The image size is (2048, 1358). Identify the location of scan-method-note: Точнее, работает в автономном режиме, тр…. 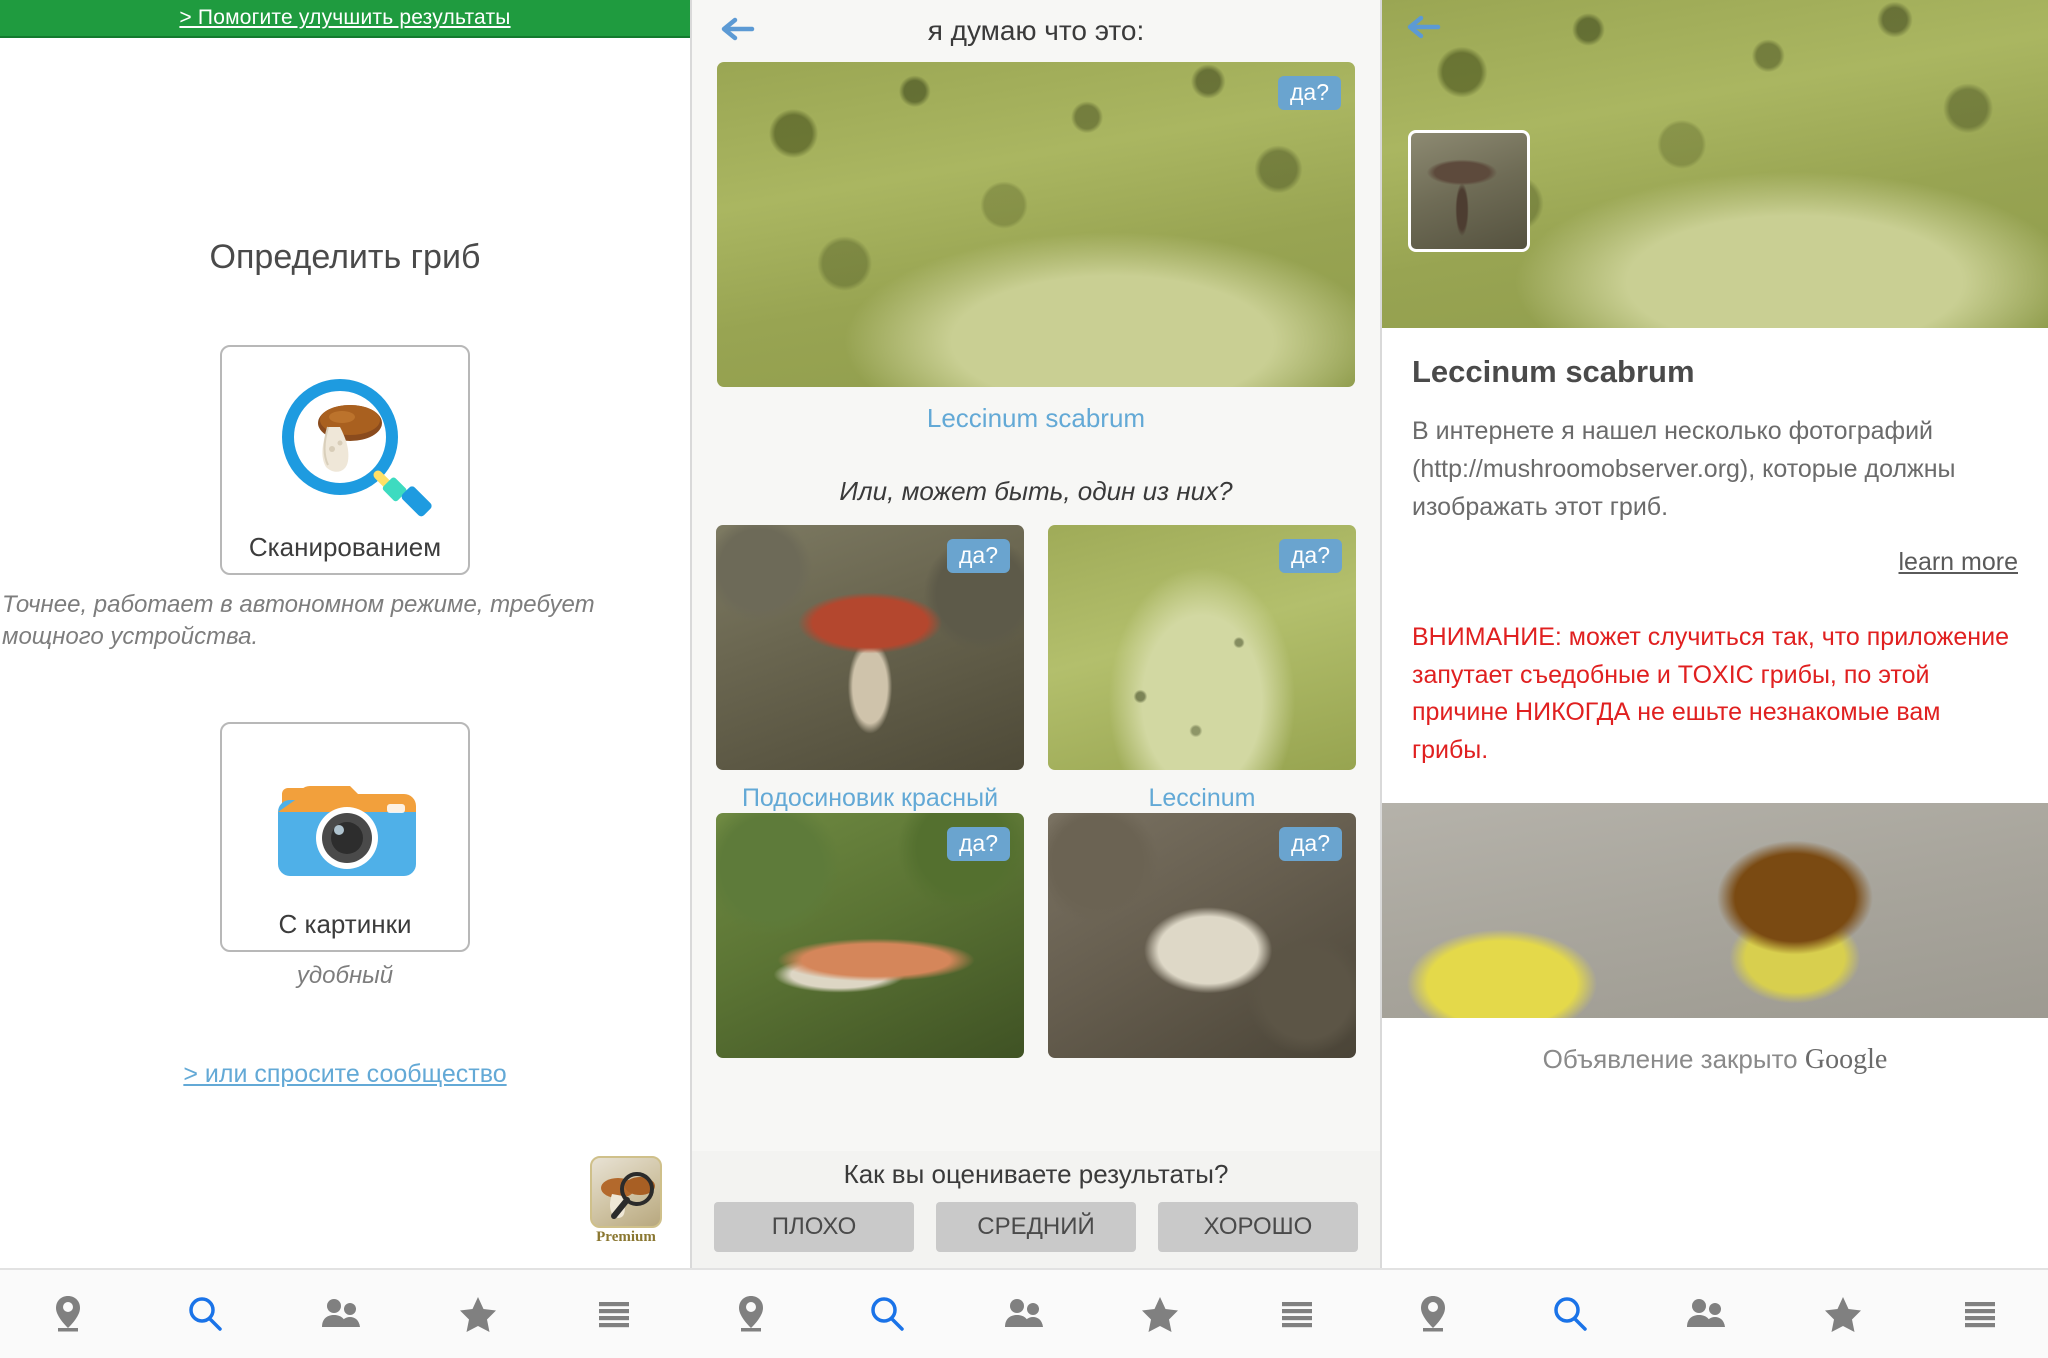
(298, 621).